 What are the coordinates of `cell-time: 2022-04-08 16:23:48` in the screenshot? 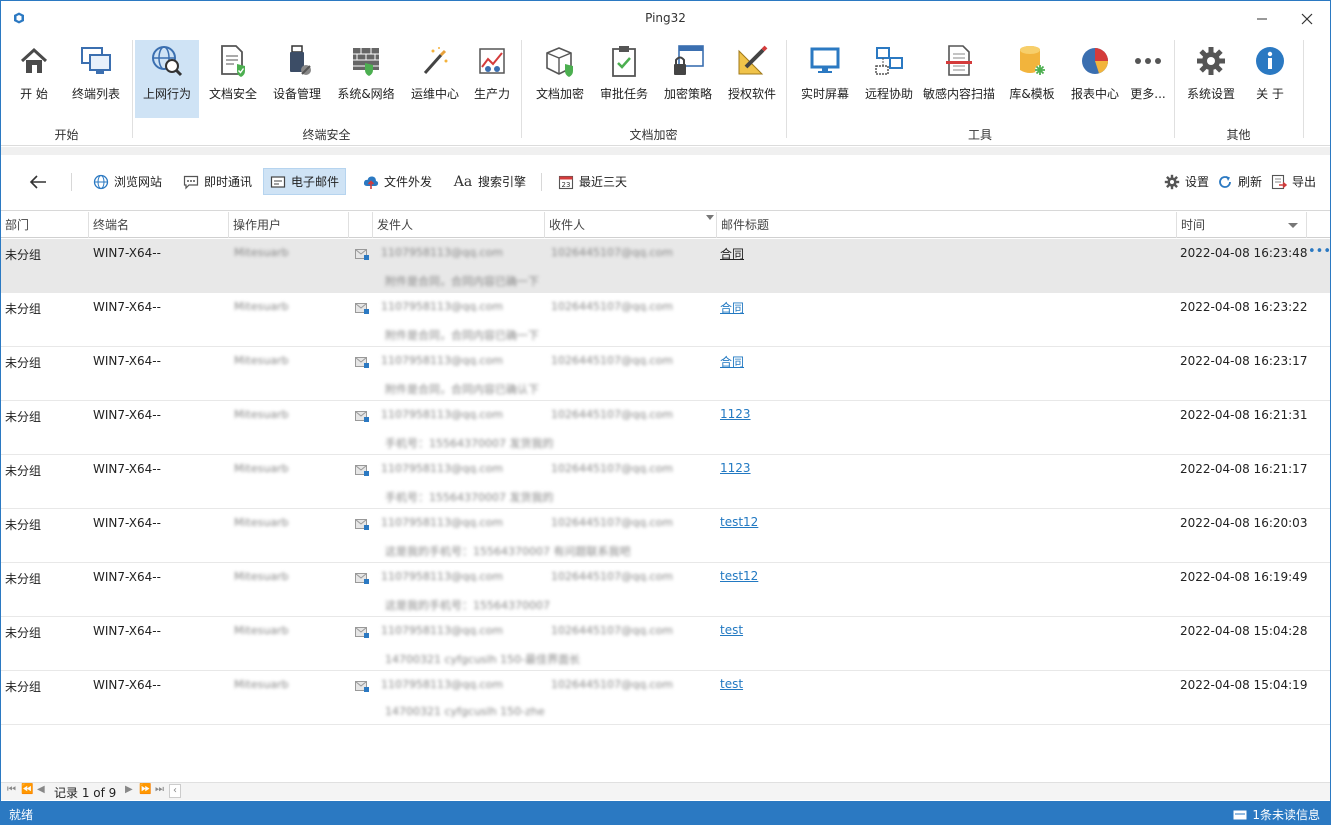 It's located at (1244, 253).